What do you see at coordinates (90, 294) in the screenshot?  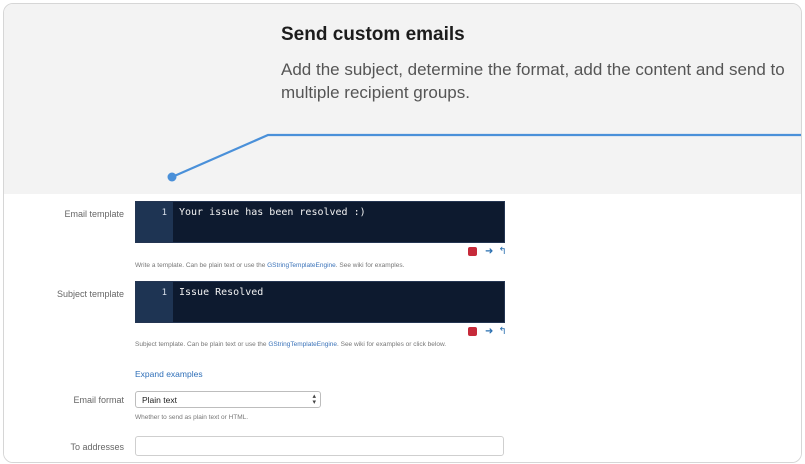 I see `subject-template-label: Subject template` at bounding box center [90, 294].